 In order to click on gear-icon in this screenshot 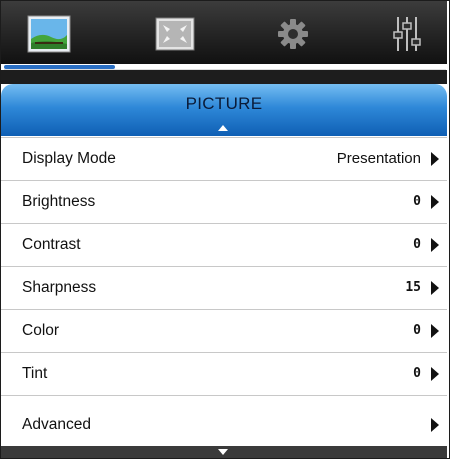, I will do `click(293, 34)`.